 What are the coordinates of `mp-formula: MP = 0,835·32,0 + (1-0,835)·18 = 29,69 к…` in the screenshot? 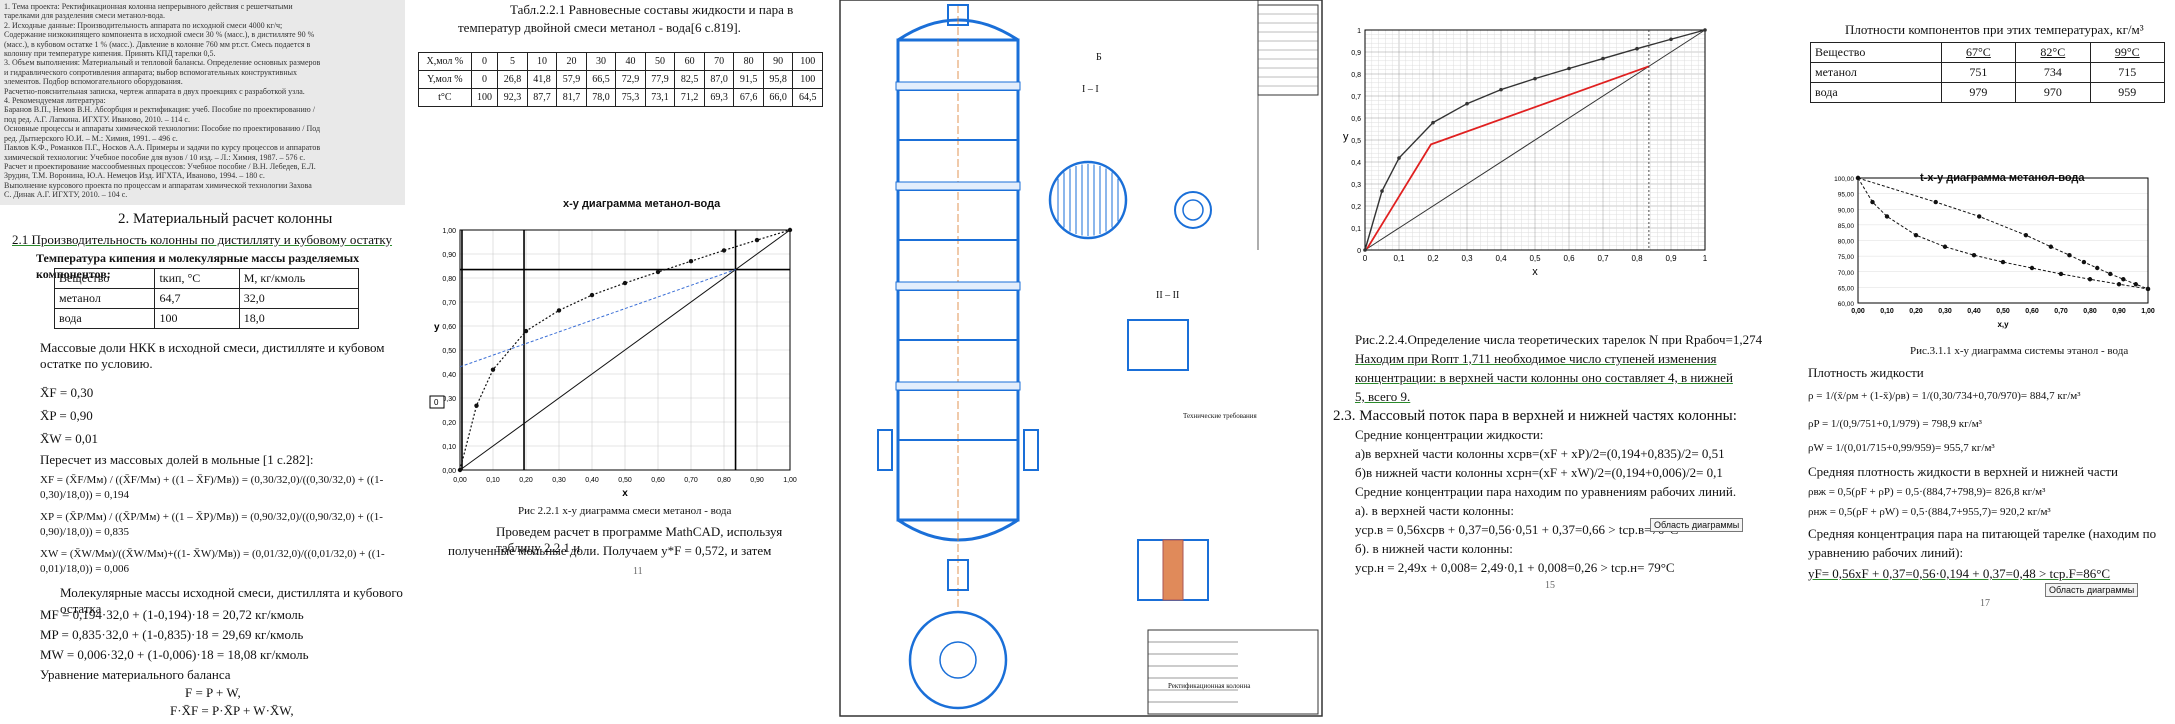 It's located at (172, 634).